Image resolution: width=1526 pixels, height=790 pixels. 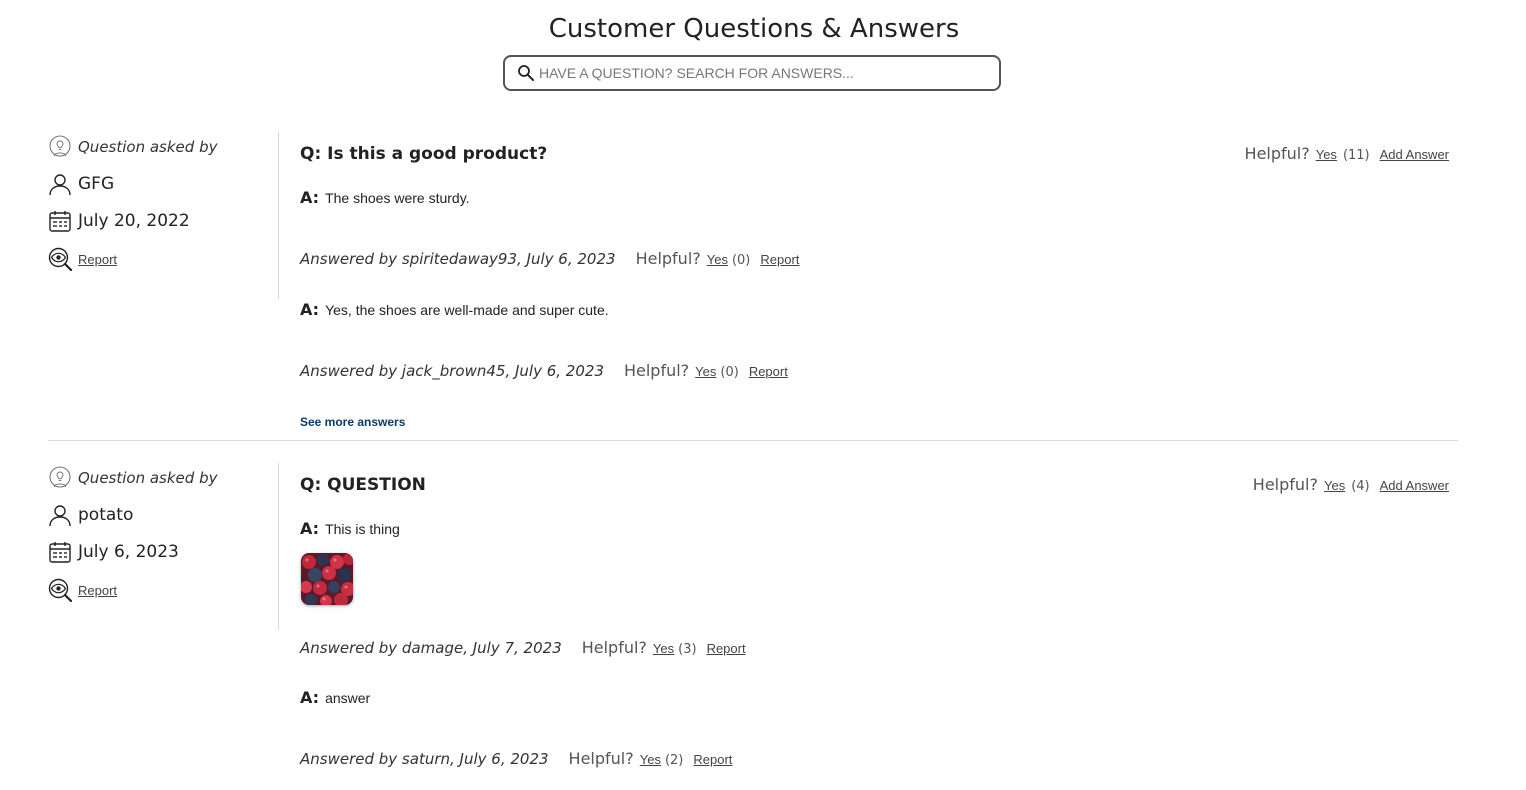 What do you see at coordinates (424, 154) in the screenshot?
I see `question-title: Q: Is this a good product?` at bounding box center [424, 154].